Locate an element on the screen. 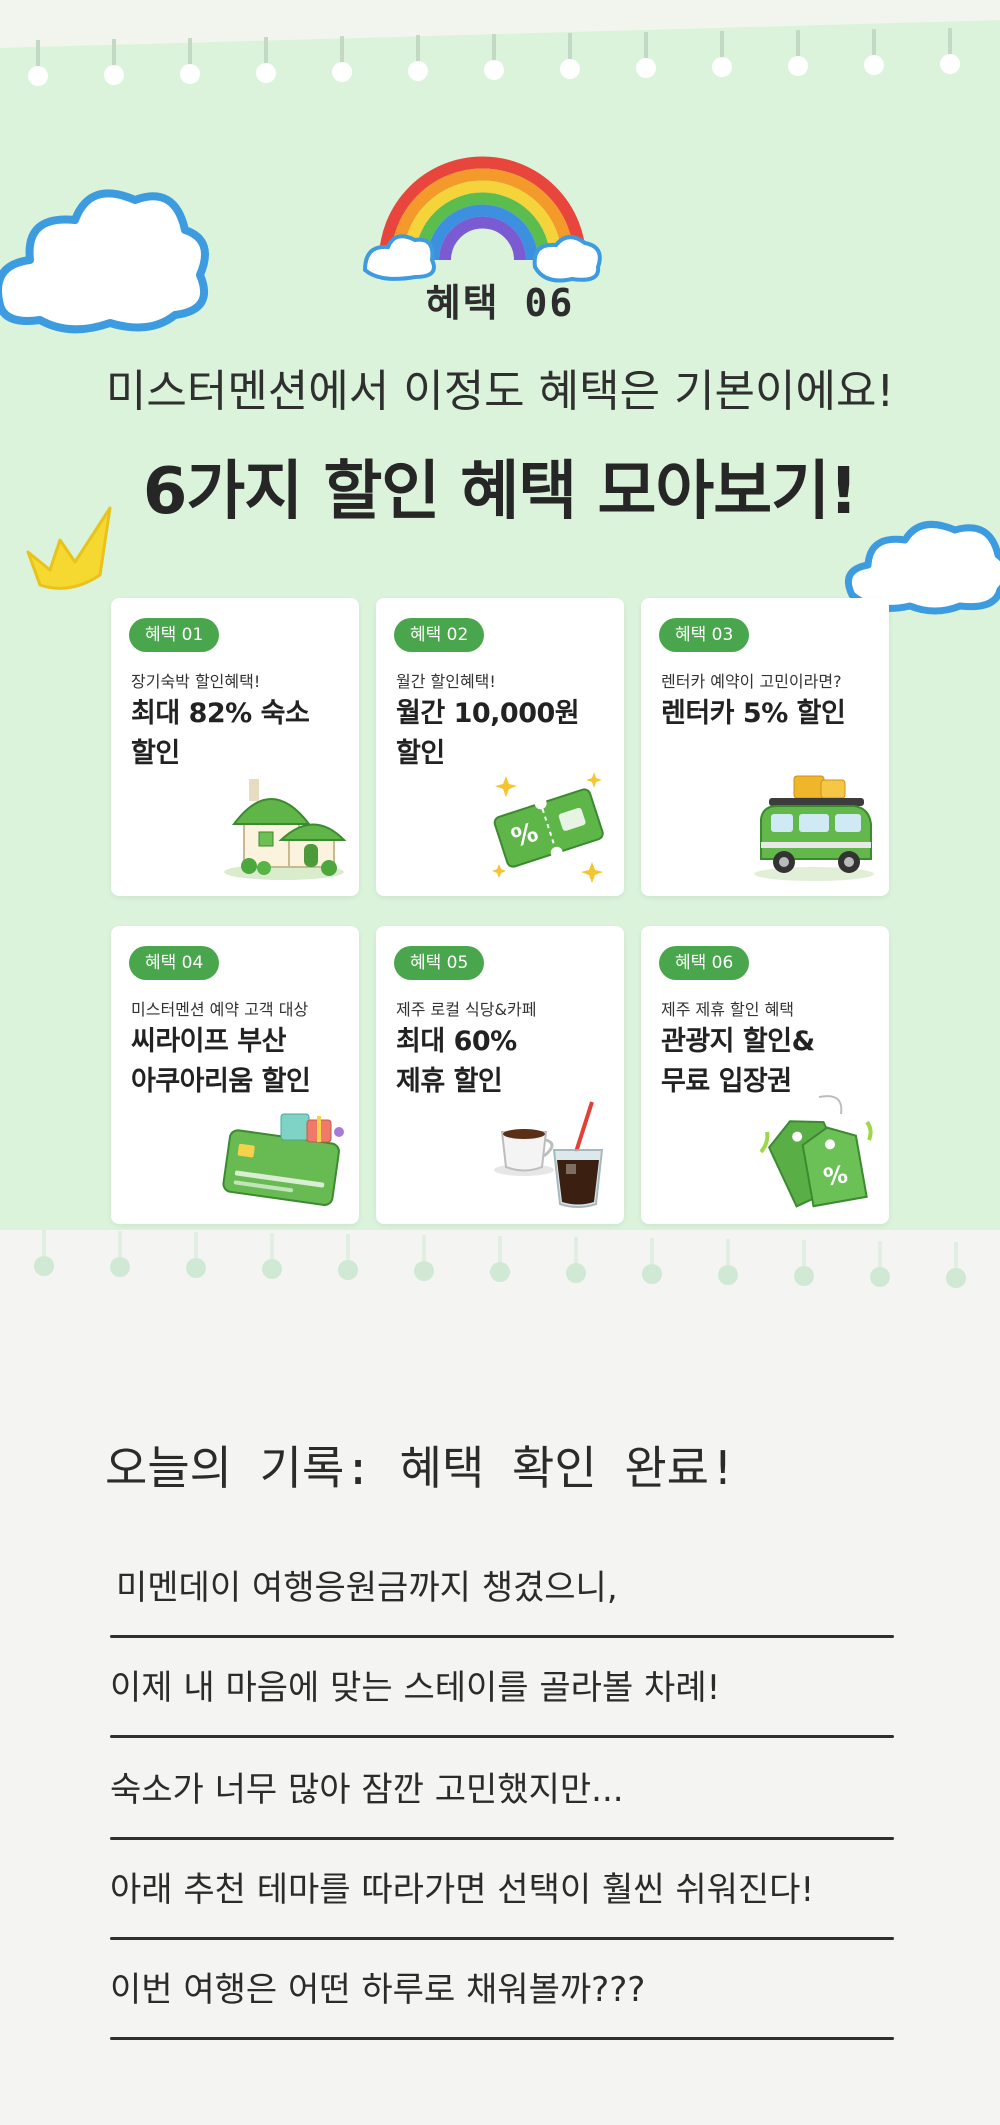 The width and height of the screenshot is (1000, 2125). benefit-title: 최대 60% 제휴 할인 is located at coordinates (506, 1062).